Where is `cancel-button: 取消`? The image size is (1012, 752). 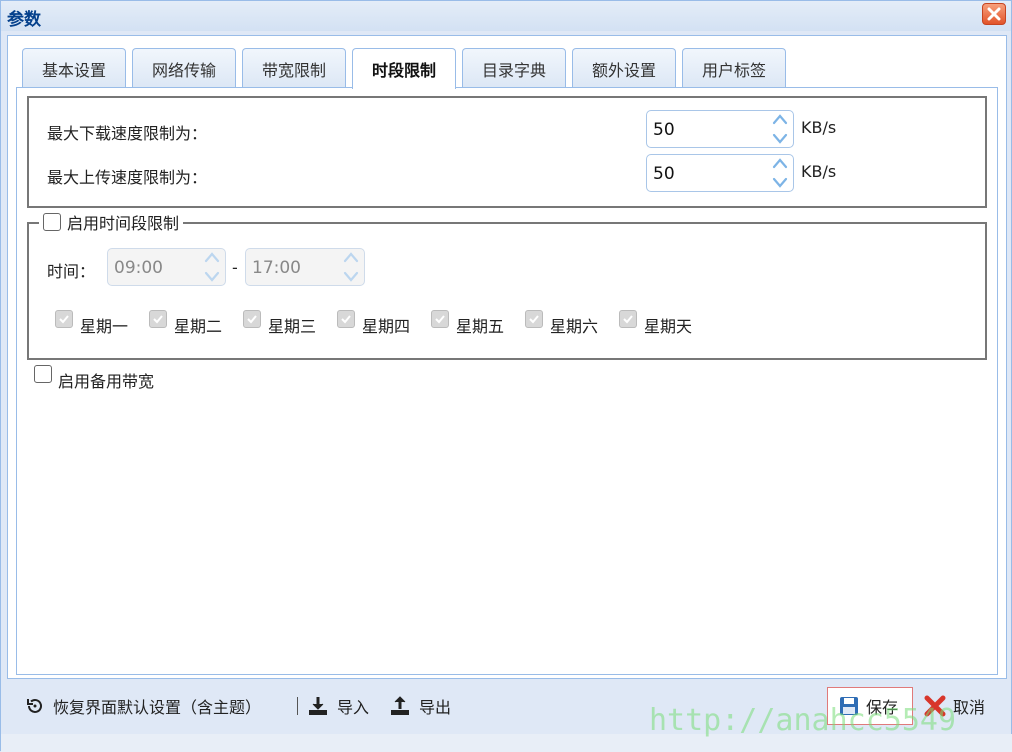 cancel-button: 取消 is located at coordinates (963, 706).